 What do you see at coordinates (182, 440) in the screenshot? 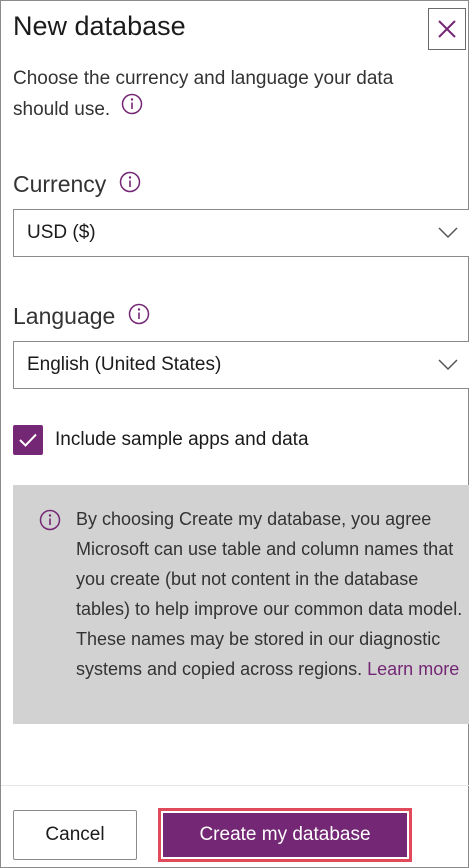
I see `sample-apps-label: Include sample apps and data` at bounding box center [182, 440].